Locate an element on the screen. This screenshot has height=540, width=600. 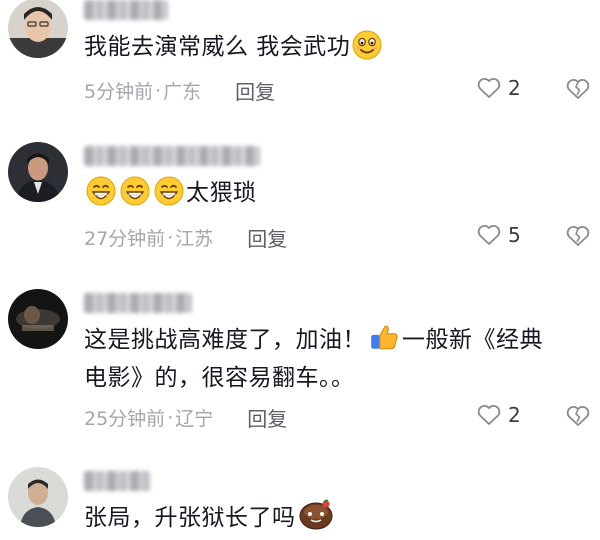
like-count: 5 is located at coordinates (514, 235).